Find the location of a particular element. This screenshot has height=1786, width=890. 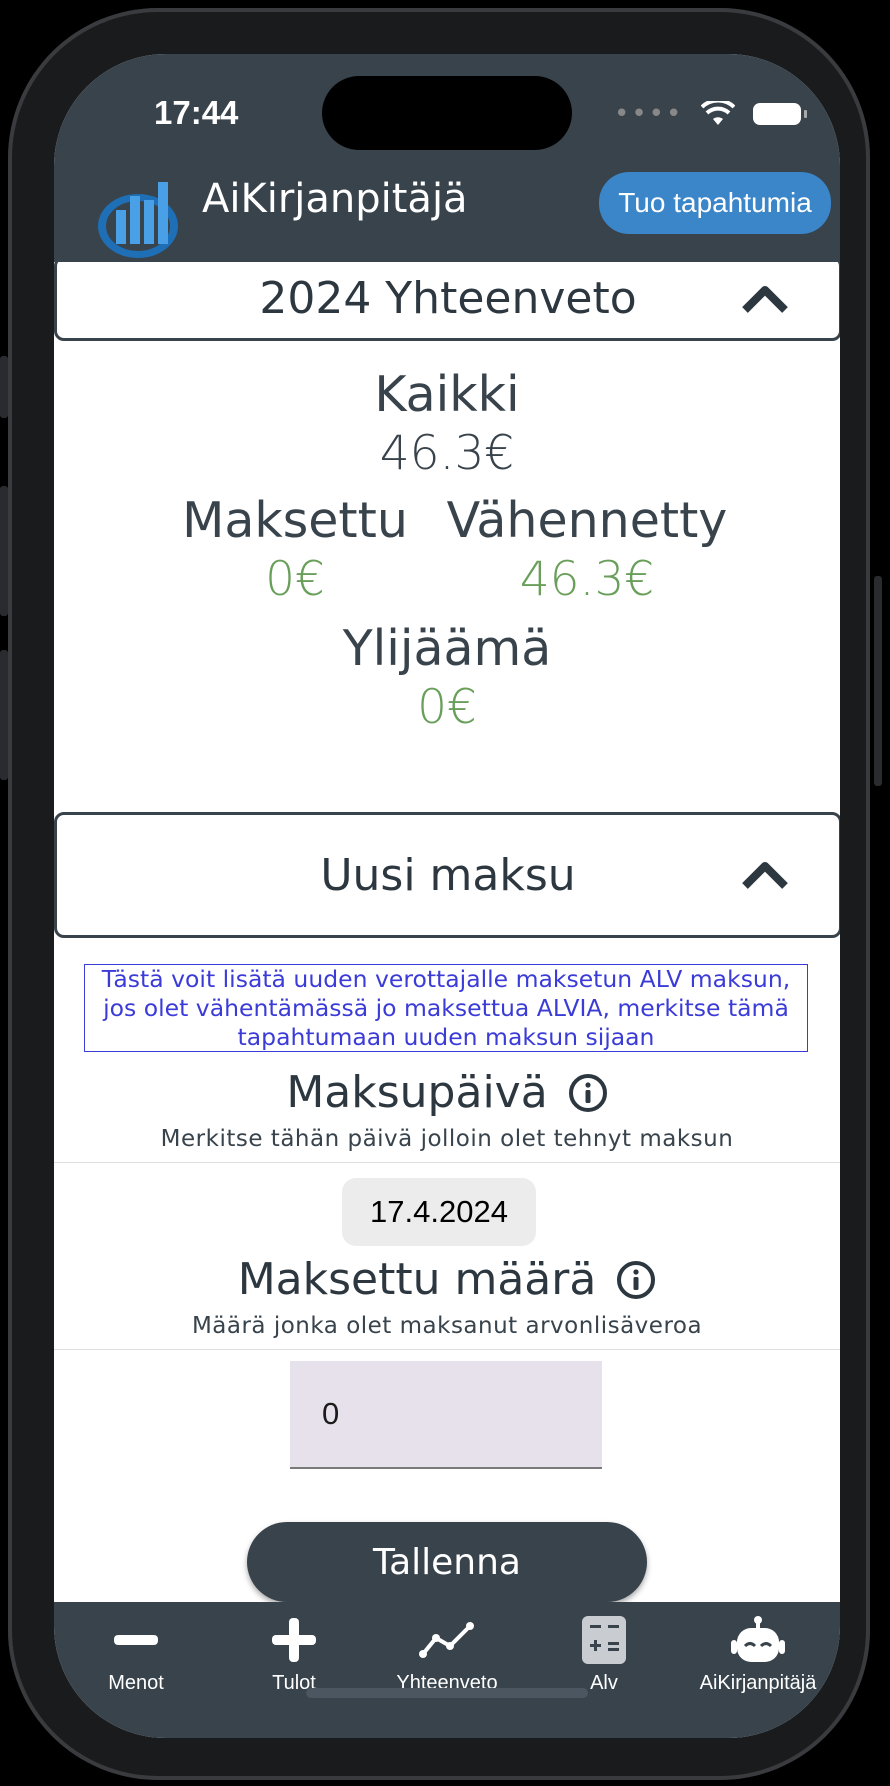

new-payment-section-header: Uusi maksu is located at coordinates (447, 875).